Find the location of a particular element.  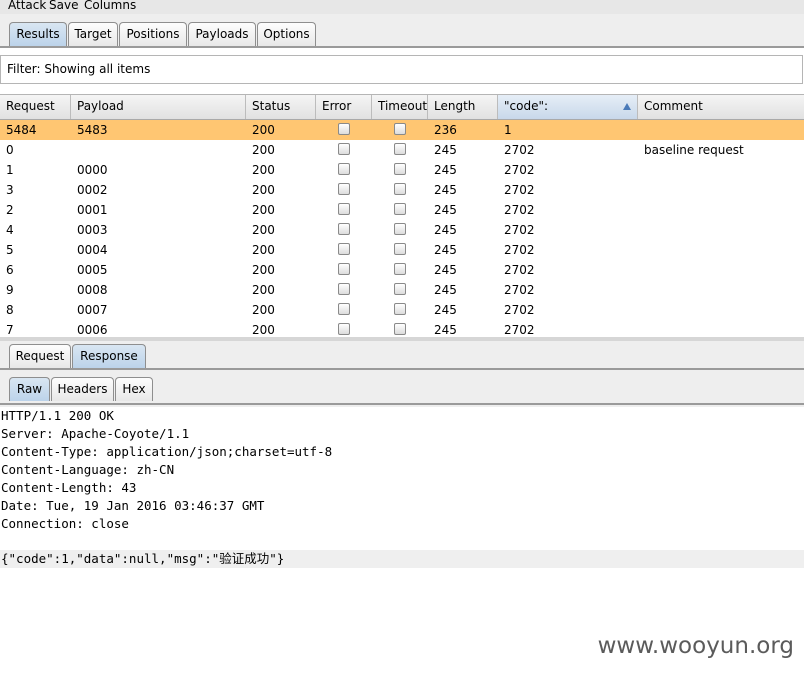

cell-payload is located at coordinates (74, 150).